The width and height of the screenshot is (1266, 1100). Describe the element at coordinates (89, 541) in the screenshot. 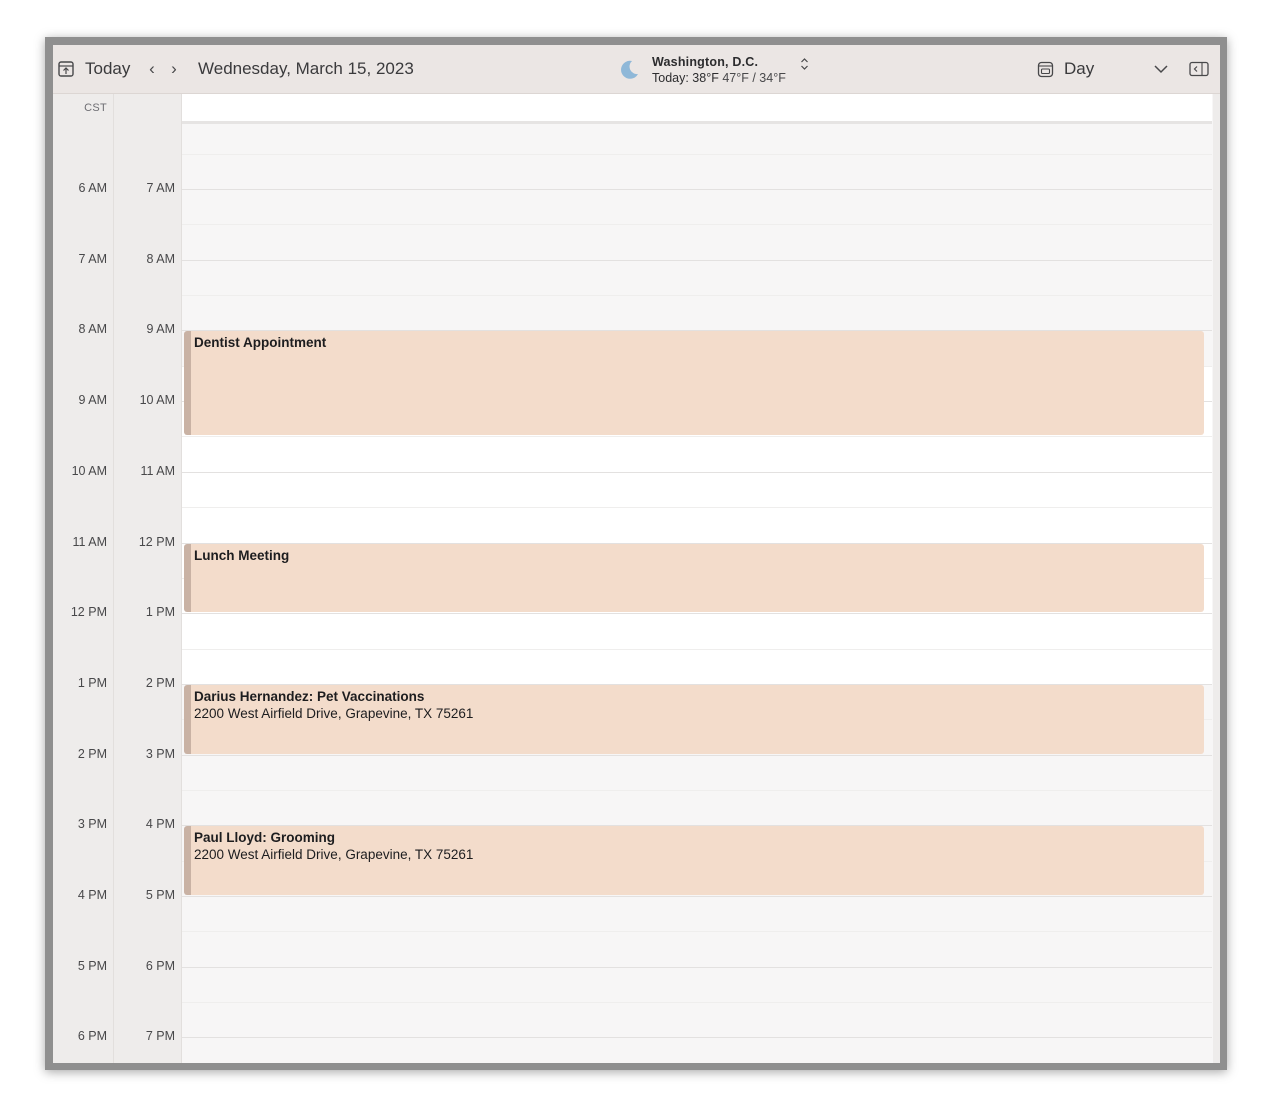

I see `secondary-hour-label: 11 AM` at that location.